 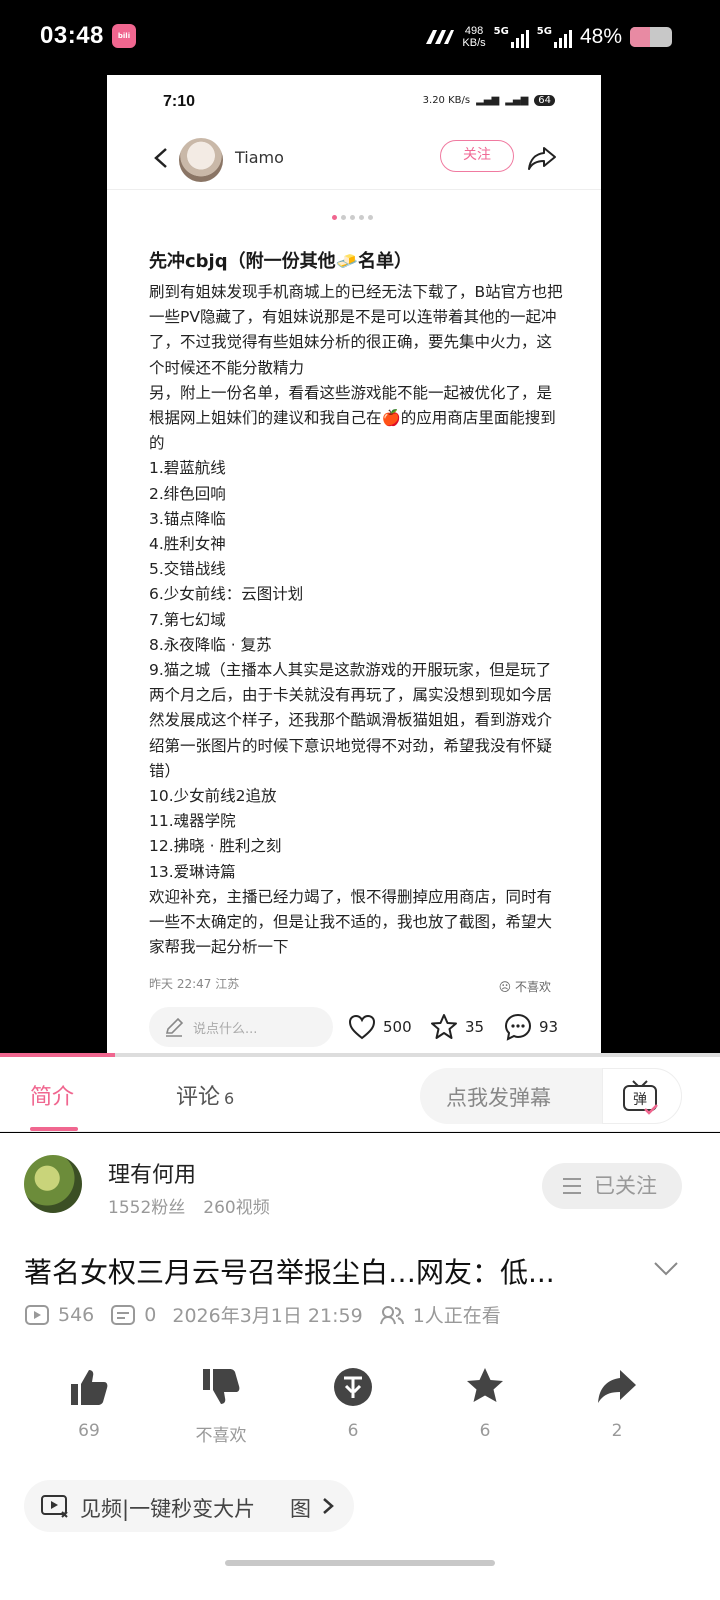 I want to click on status-time: 03:48, so click(x=72, y=35).